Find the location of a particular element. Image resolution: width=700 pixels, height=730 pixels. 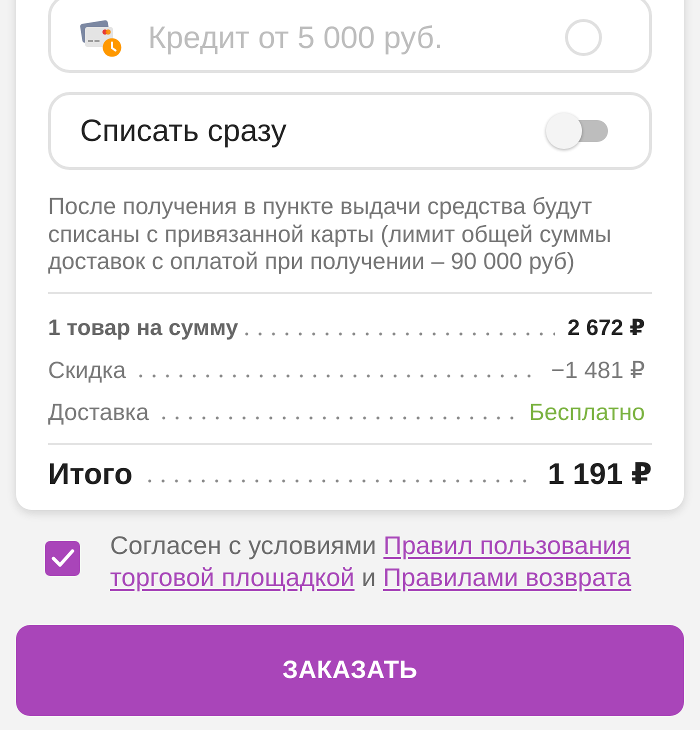

total-label: Итого is located at coordinates (90, 474).